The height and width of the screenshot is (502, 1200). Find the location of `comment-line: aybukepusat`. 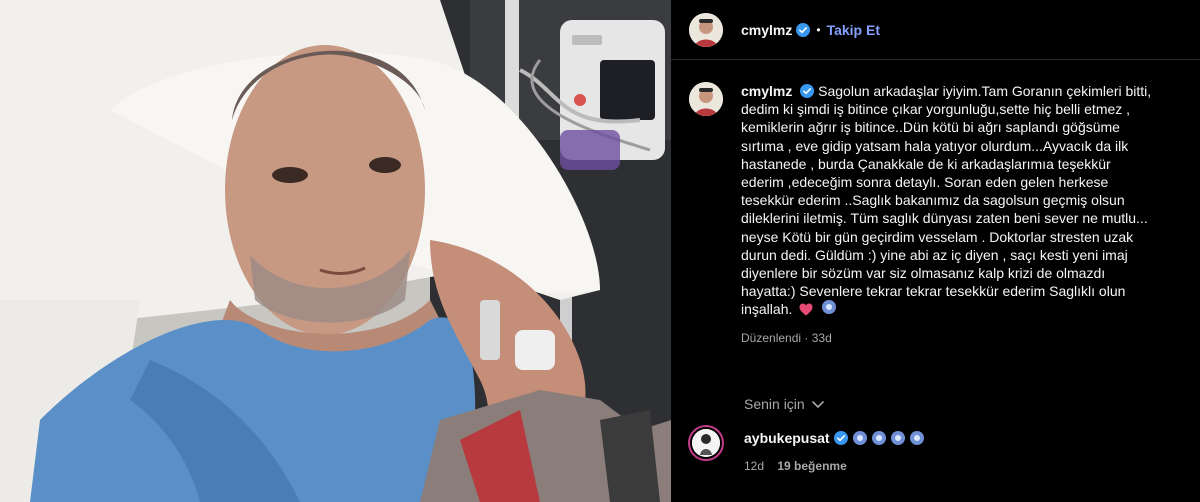

comment-line: aybukepusat is located at coordinates (834, 438).